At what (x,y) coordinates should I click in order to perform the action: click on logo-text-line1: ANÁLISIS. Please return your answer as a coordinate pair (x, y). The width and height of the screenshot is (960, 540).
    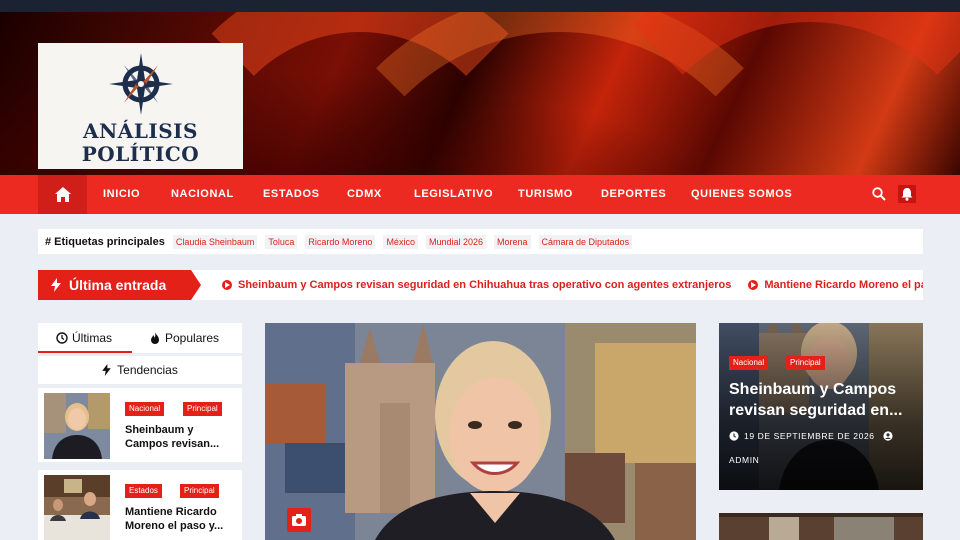
    Looking at the image, I should click on (140, 131).